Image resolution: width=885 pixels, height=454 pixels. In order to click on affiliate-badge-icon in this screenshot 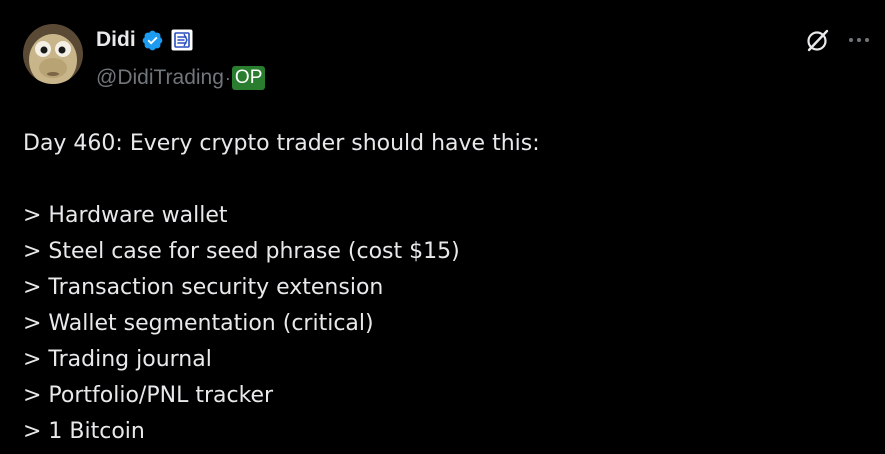, I will do `click(182, 40)`.